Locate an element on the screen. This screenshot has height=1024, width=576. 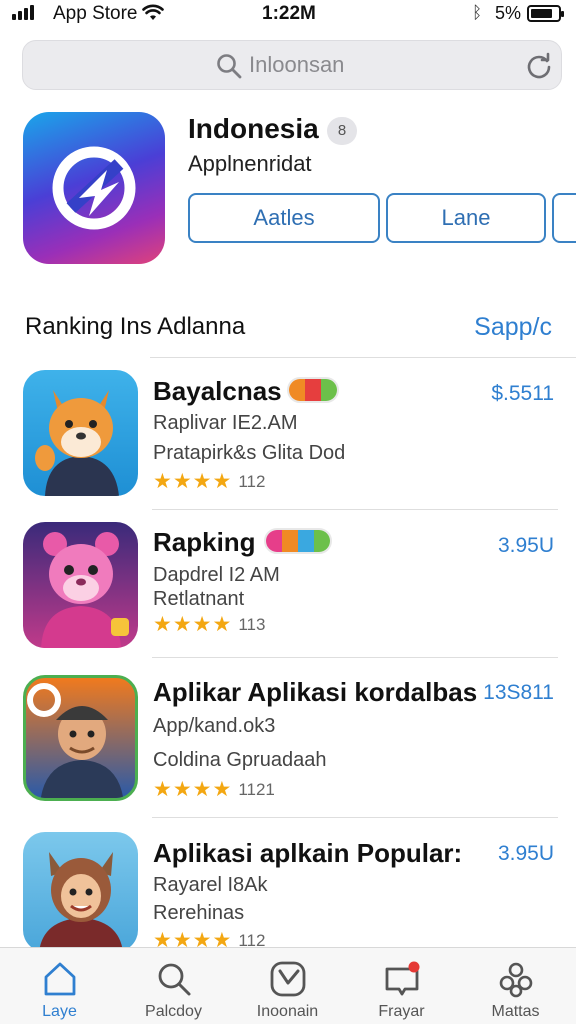
status-bar: App Store 1:22M ᛒ 5% is located at coordinates (288, 15).